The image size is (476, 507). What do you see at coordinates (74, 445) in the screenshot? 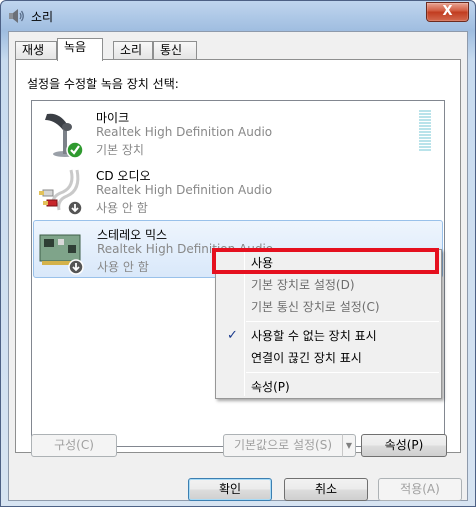
I see `configure-button: 구성(C)` at bounding box center [74, 445].